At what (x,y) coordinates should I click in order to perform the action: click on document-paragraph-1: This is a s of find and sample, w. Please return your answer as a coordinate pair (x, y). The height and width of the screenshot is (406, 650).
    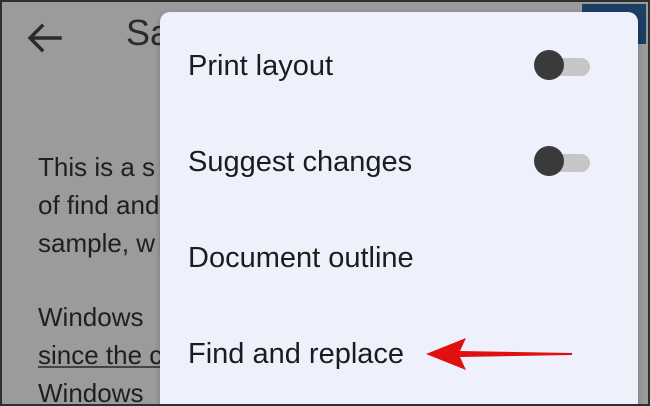
    Looking at the image, I should click on (103, 205).